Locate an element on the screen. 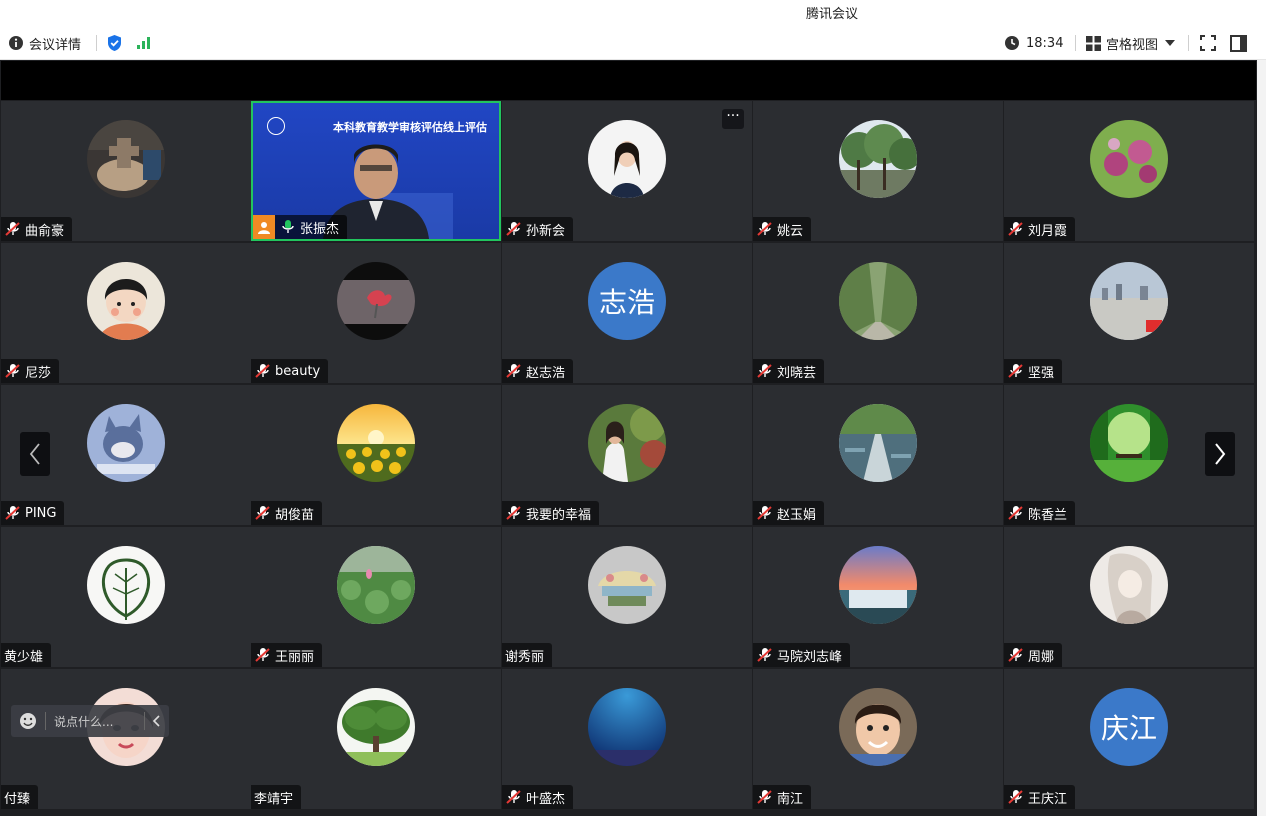 The image size is (1266, 816). participant-name: 王丽丽 is located at coordinates (295, 657).